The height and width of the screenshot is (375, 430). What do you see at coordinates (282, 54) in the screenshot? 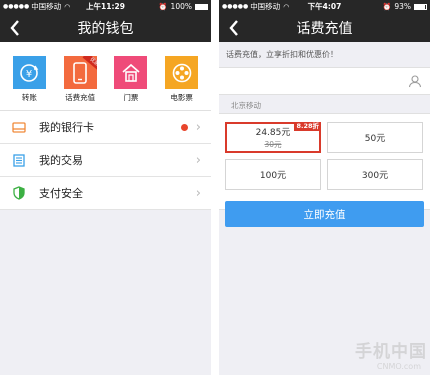
I see `promo-text: 话费充值，立享折扣和优惠价！` at bounding box center [282, 54].